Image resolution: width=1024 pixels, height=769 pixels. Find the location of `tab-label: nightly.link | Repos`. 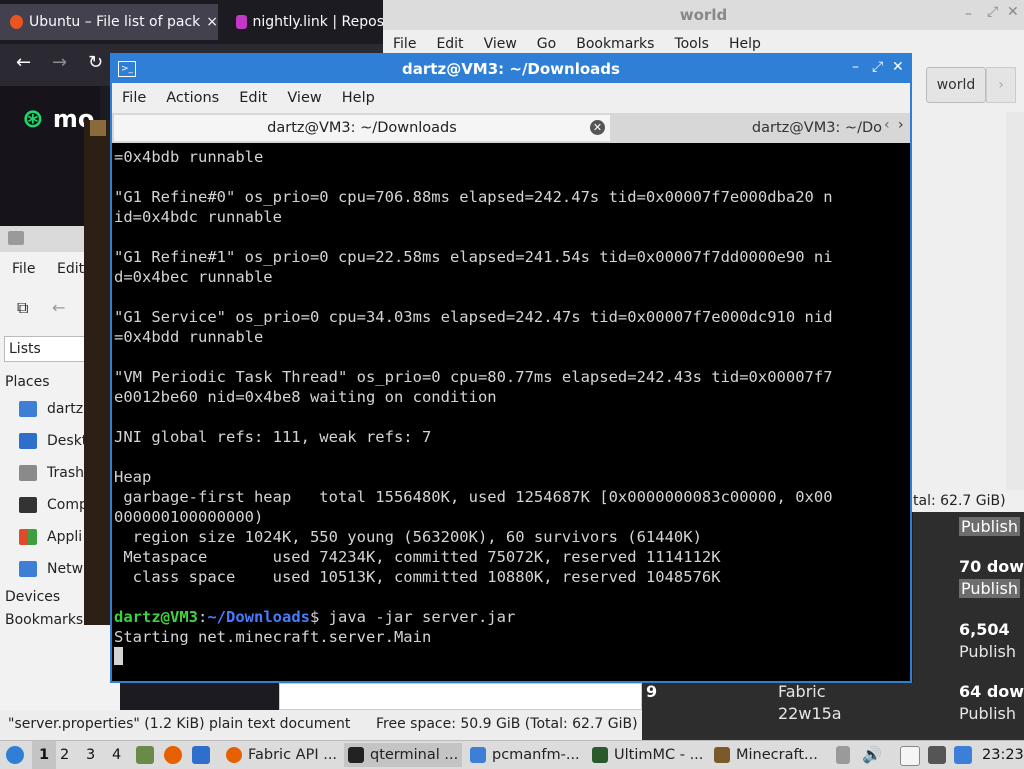

tab-label: nightly.link | Repos is located at coordinates (318, 22).